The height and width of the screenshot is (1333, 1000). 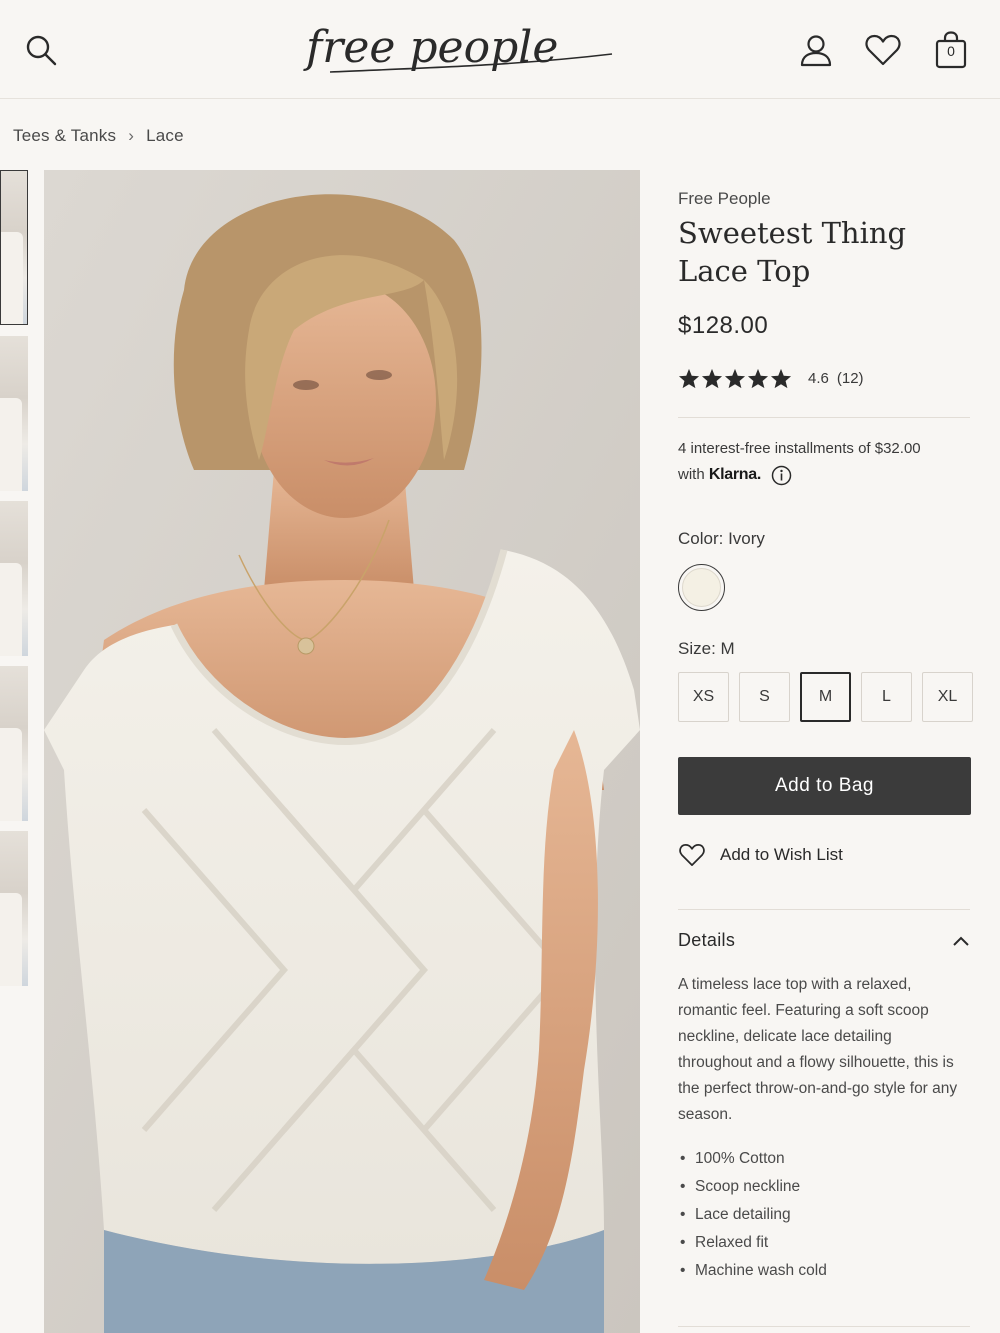 What do you see at coordinates (703, 697) in the screenshot?
I see `size-xs-button: XS` at bounding box center [703, 697].